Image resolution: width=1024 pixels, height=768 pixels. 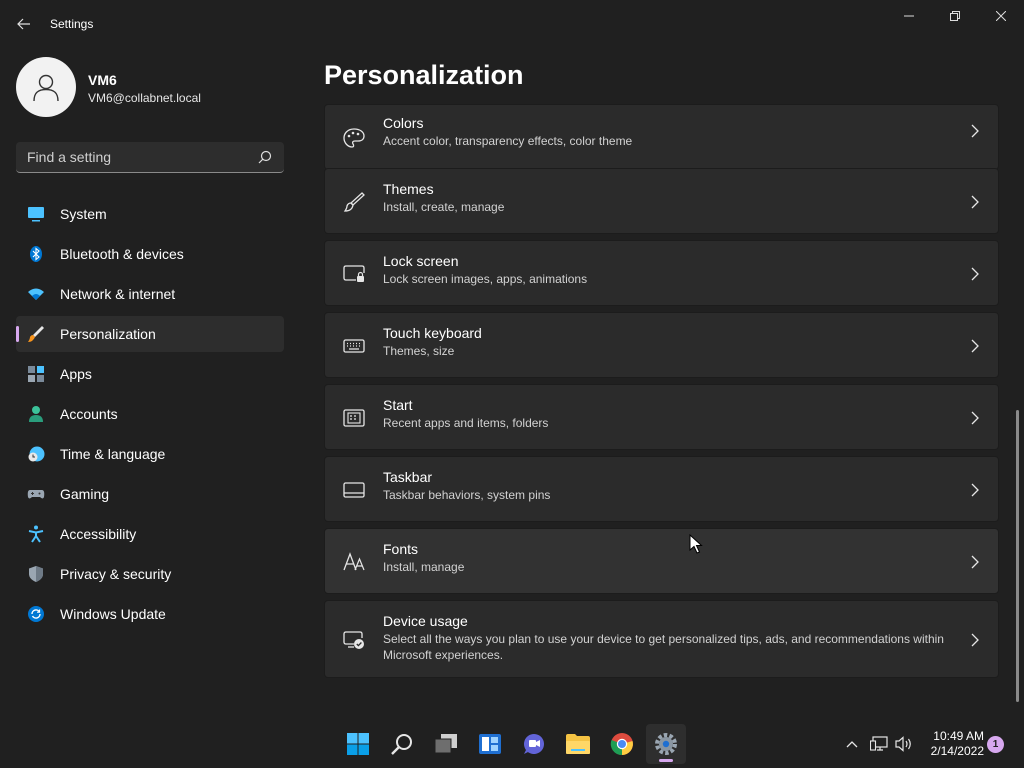 I want to click on taskbar-chrome-button, so click(x=622, y=744).